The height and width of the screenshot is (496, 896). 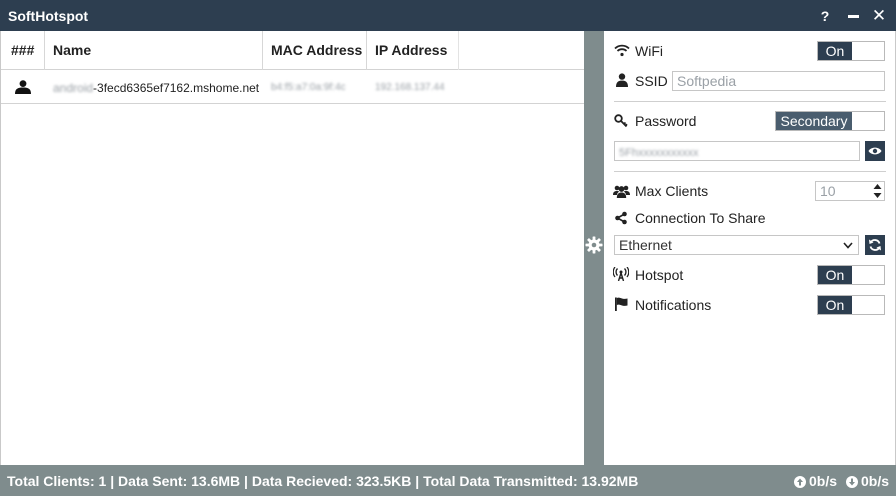 I want to click on download-arrow-icon, so click(x=852, y=482).